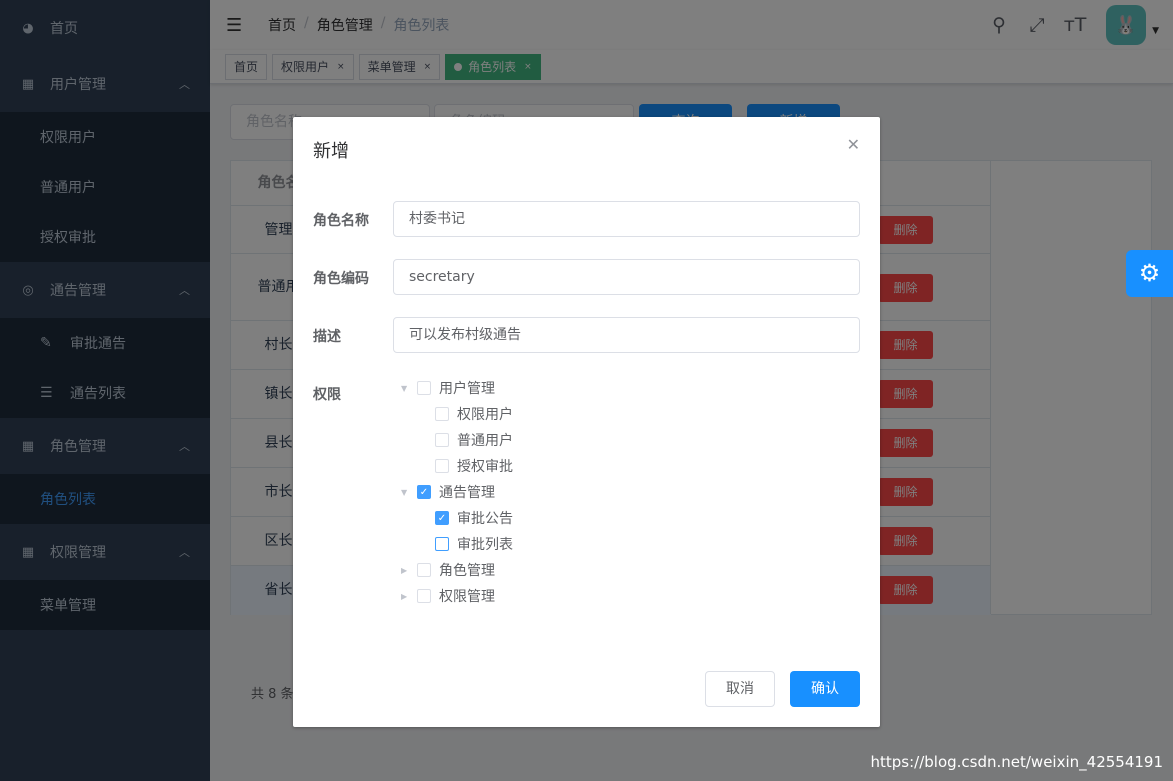  Describe the element at coordinates (853, 144) in the screenshot. I see `close-icon: ✕` at that location.